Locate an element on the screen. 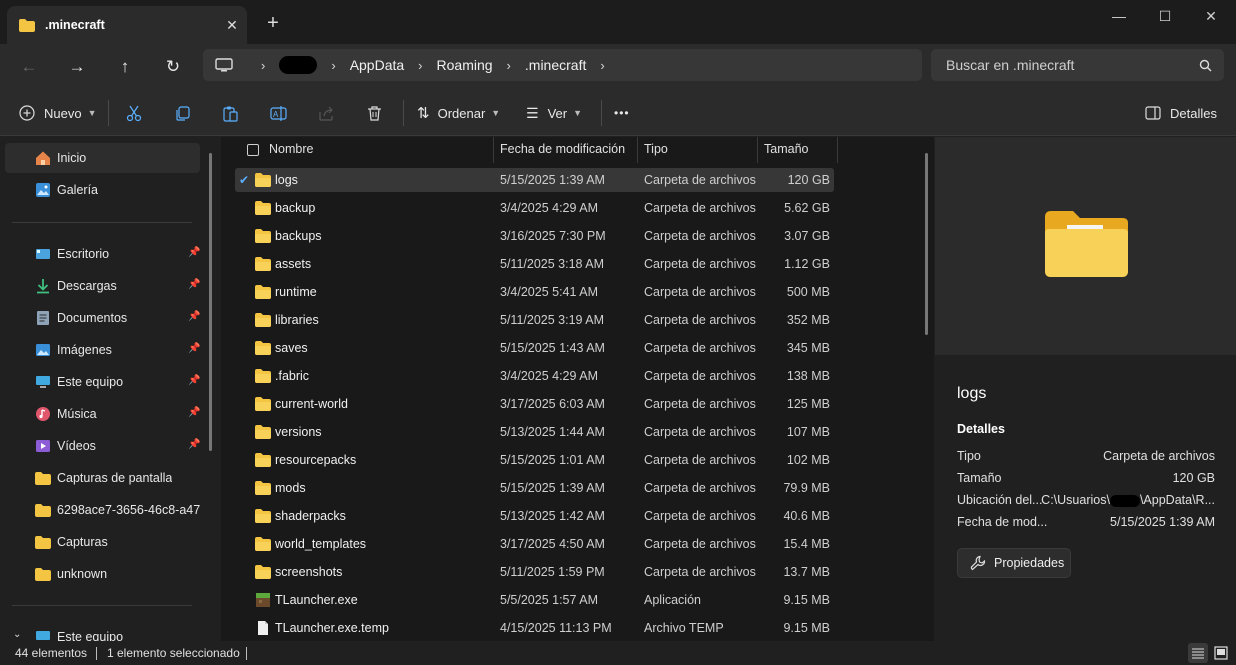  back-arrow-icon: ← is located at coordinates (29, 67).